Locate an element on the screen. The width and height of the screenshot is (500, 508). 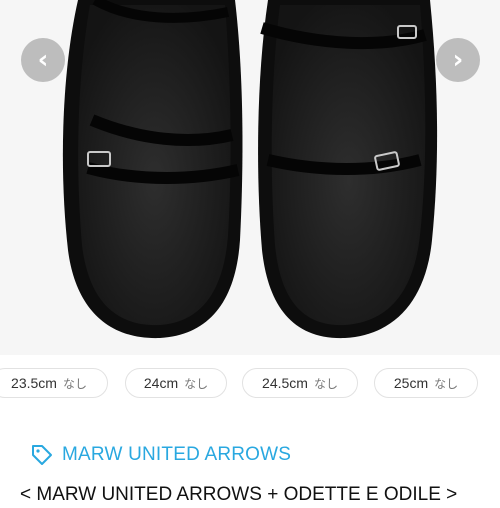
size-chip: 25cm なし is located at coordinates (426, 383).